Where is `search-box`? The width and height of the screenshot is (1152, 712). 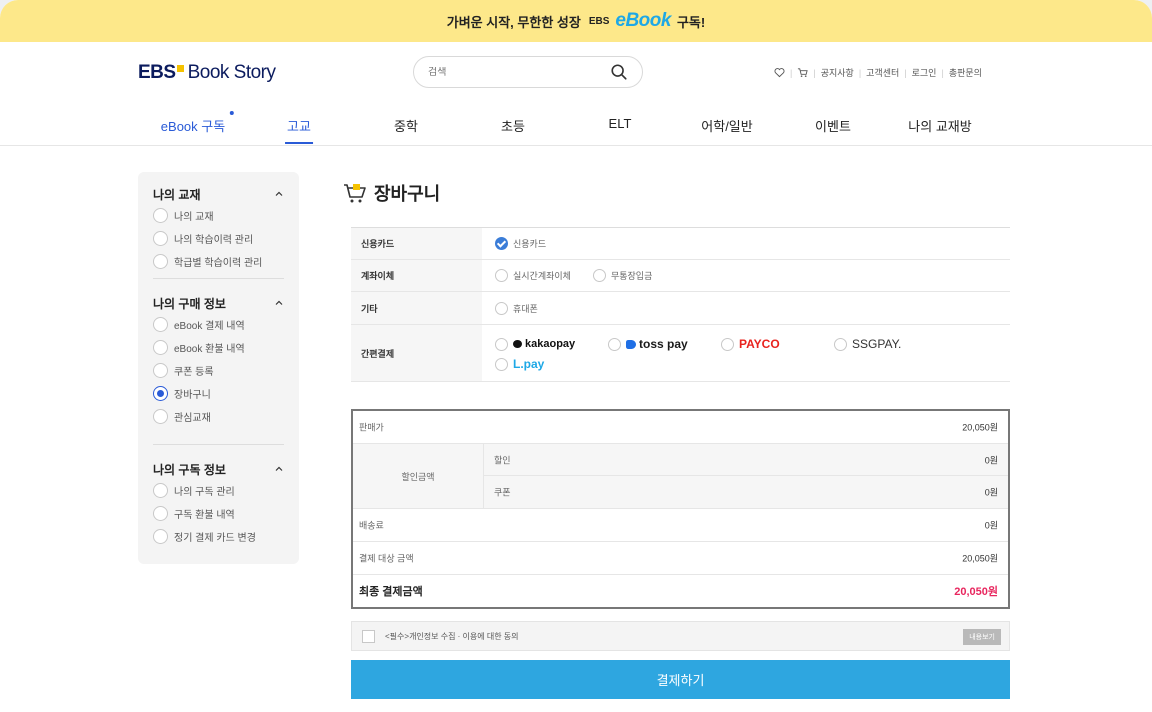 search-box is located at coordinates (528, 72).